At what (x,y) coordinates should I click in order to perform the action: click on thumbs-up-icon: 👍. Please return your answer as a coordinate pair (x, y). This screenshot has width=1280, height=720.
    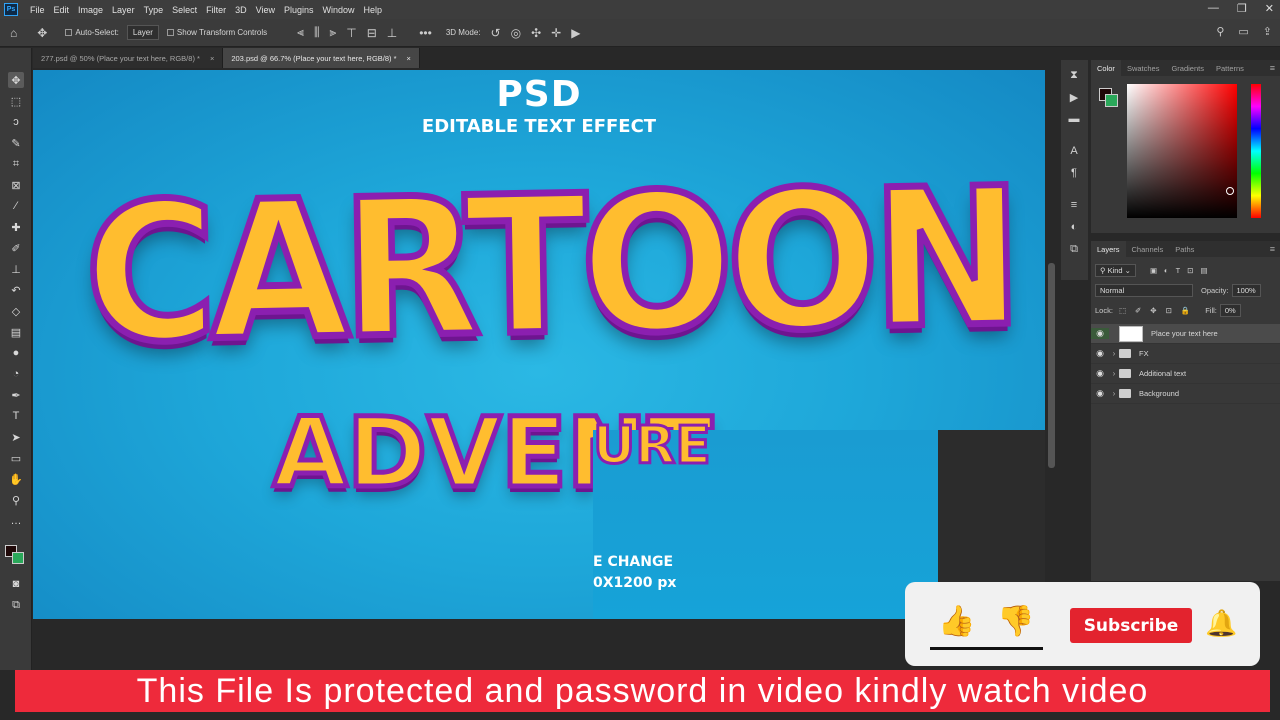
    Looking at the image, I should click on (956, 621).